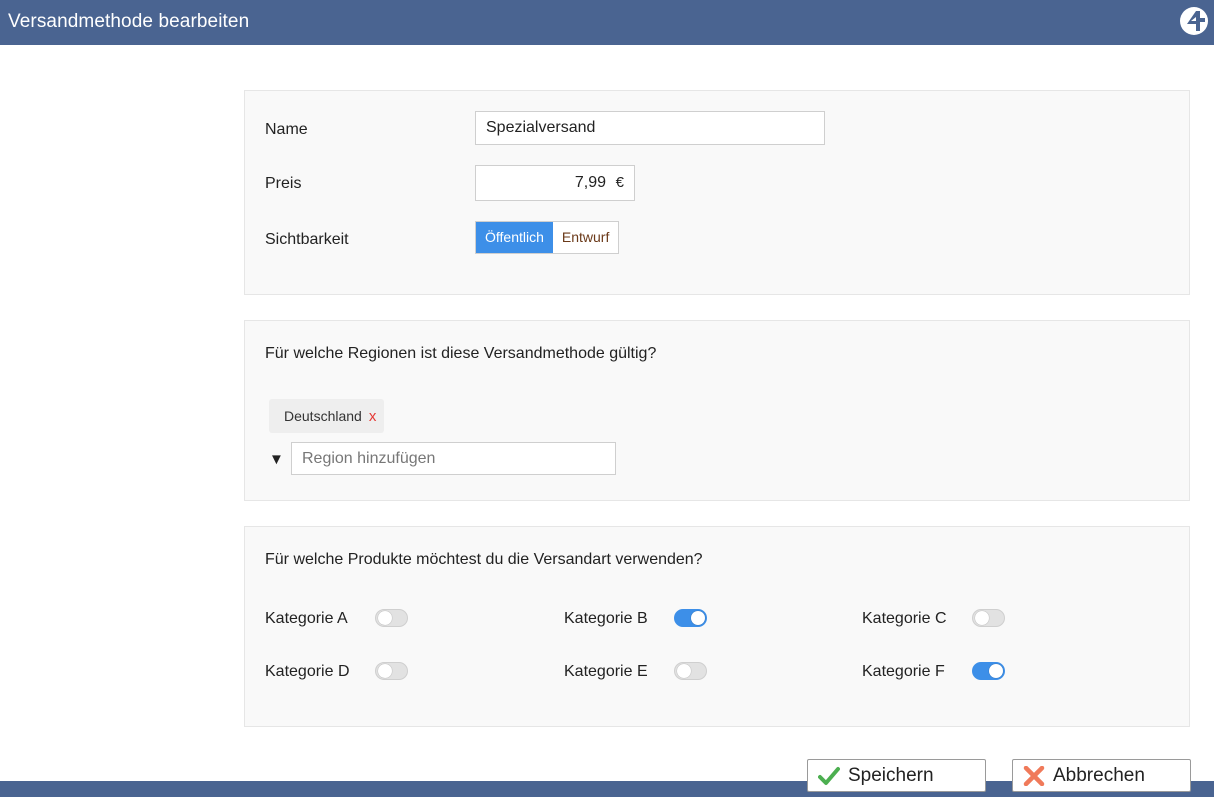 The image size is (1214, 797). Describe the element at coordinates (988, 671) in the screenshot. I see `category-f-toggle` at that location.